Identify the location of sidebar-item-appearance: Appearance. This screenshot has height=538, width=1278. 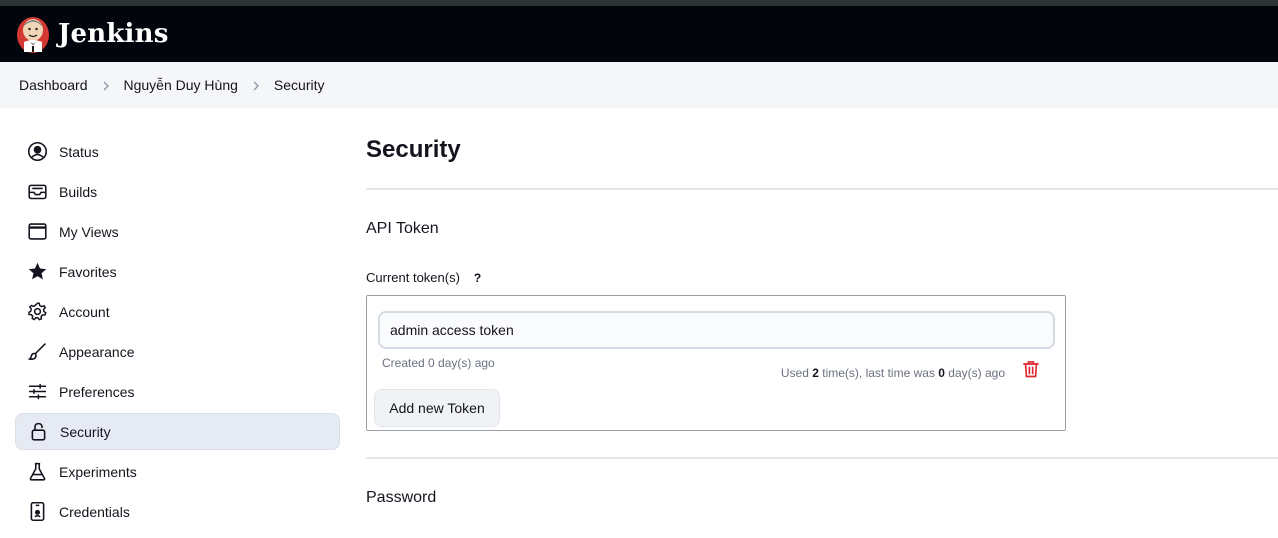
(177, 351).